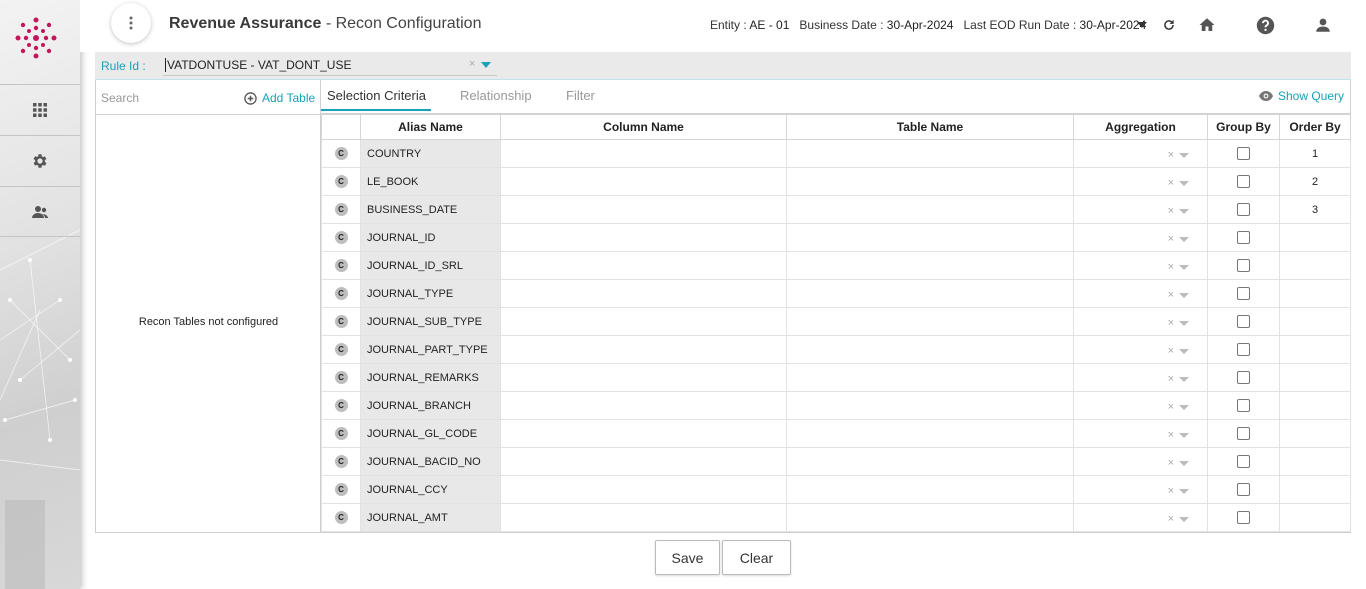 The height and width of the screenshot is (589, 1366). Describe the element at coordinates (430, 405) in the screenshot. I see `alias-name-cell: JOURNAL_BRANCH` at that location.